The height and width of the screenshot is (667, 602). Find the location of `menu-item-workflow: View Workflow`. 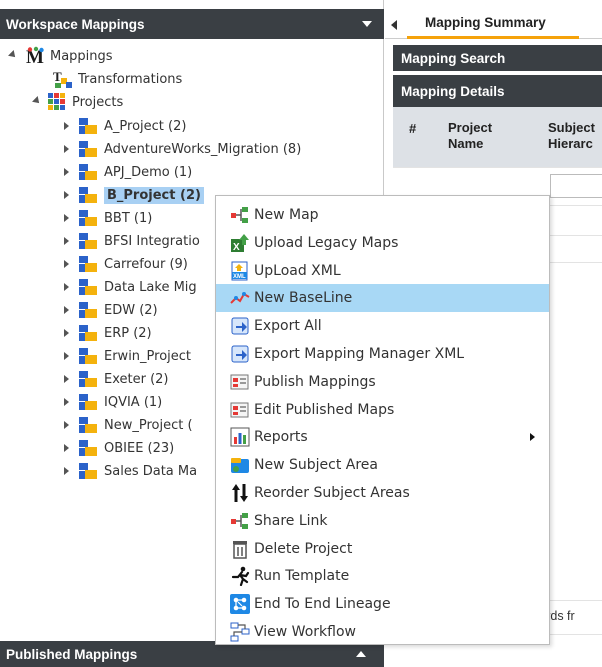

menu-item-workflow: View Workflow is located at coordinates (382, 632).